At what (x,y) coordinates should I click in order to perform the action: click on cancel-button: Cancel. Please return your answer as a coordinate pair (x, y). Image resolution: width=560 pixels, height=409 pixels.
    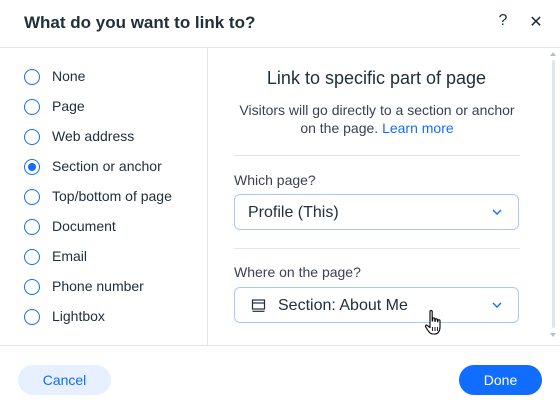
    Looking at the image, I should click on (64, 380).